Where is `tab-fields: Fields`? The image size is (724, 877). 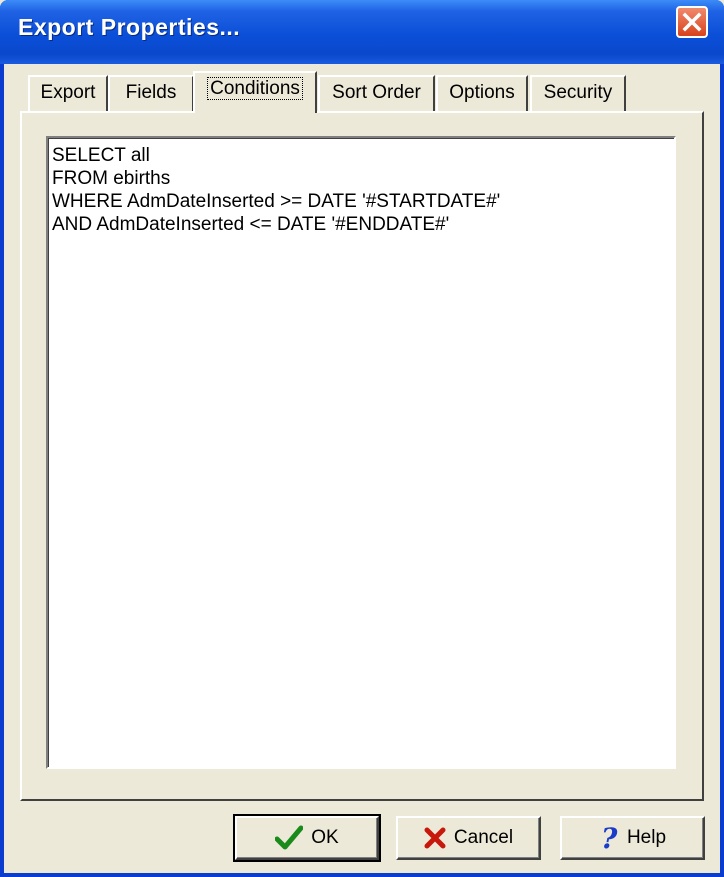
tab-fields: Fields is located at coordinates (151, 93).